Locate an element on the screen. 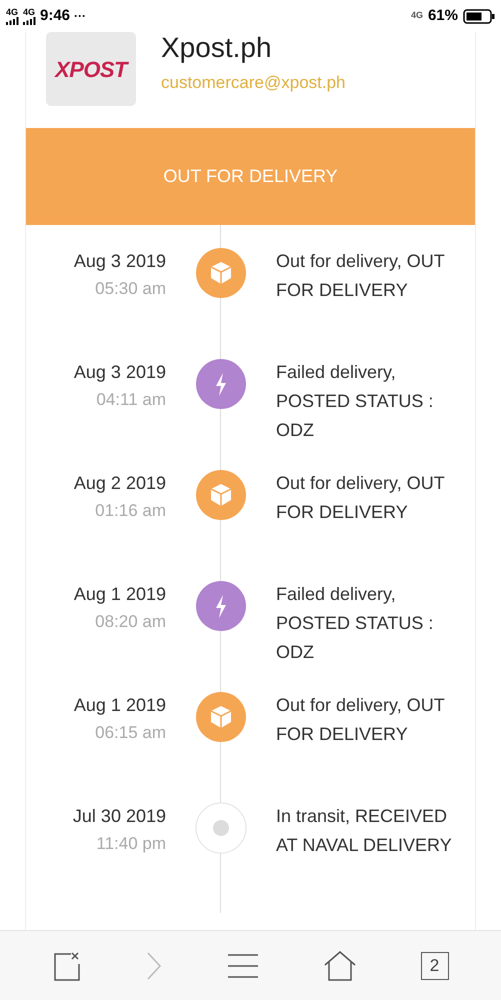 The image size is (501, 1000). tabs-button: 2 is located at coordinates (434, 966).